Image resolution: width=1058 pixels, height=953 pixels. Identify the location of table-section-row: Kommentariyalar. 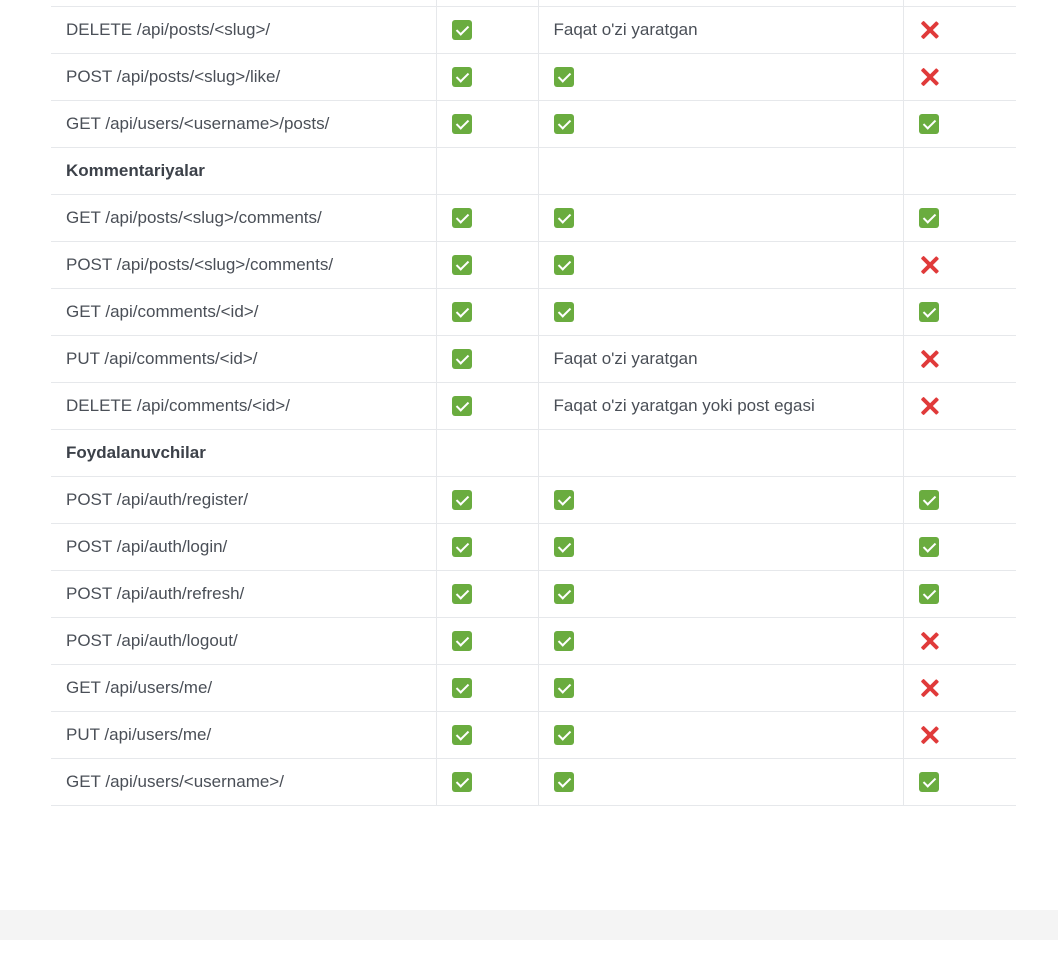
(533, 171).